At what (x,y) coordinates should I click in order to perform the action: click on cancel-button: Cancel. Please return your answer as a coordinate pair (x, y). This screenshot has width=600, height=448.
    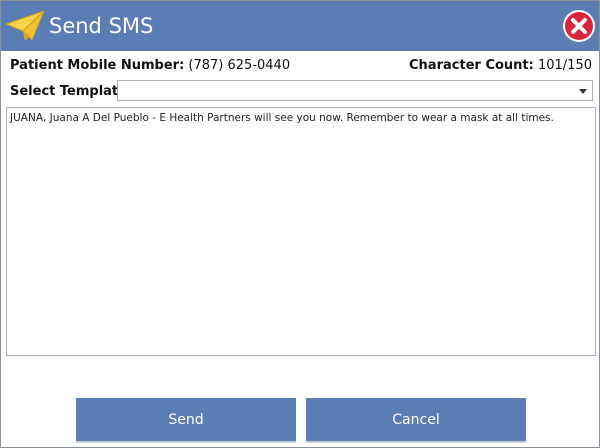
    Looking at the image, I should click on (416, 420).